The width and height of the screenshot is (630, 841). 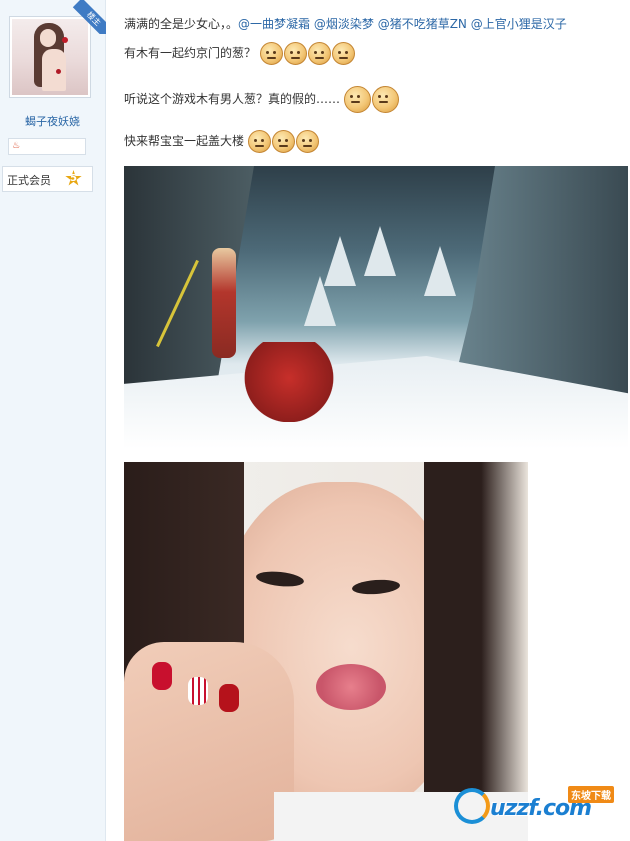 I want to click on level-star-icon: 5, so click(x=73, y=178).